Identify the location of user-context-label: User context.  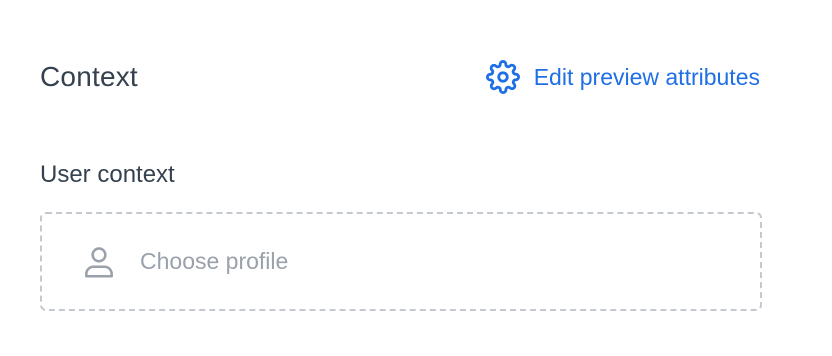
(107, 174).